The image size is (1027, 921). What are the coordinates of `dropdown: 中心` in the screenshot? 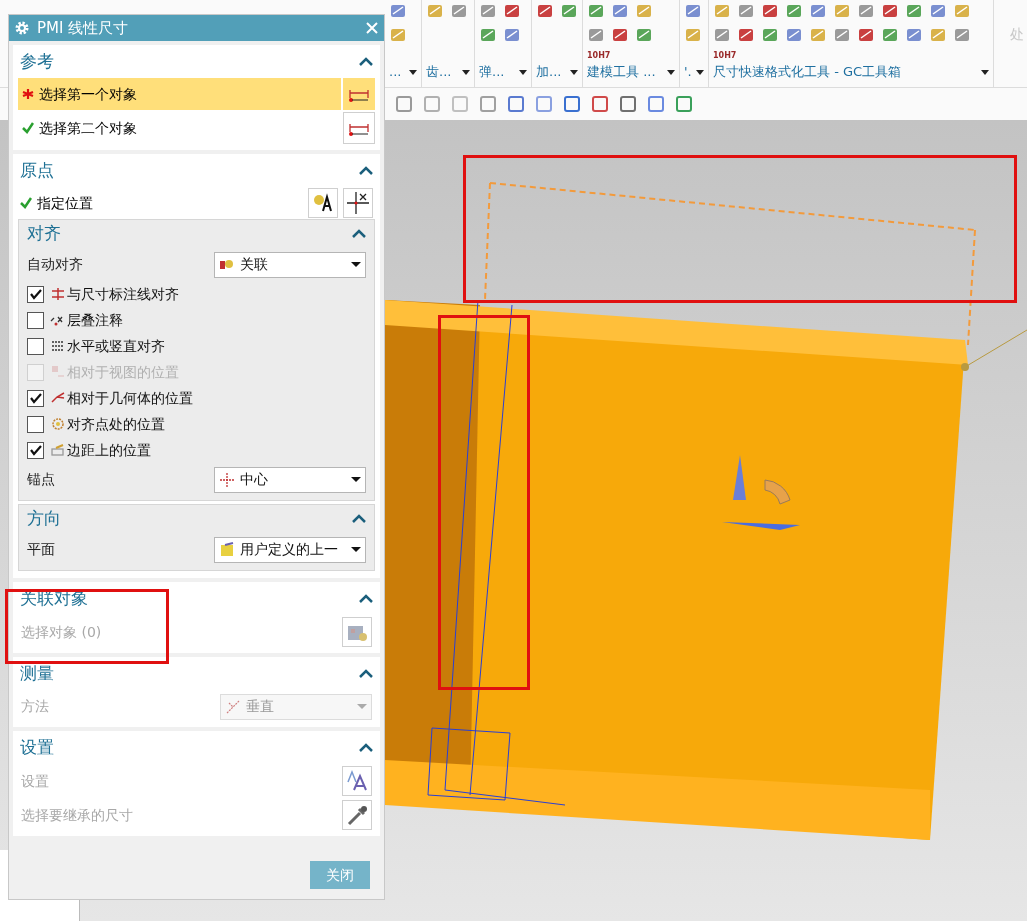 It's located at (290, 479).